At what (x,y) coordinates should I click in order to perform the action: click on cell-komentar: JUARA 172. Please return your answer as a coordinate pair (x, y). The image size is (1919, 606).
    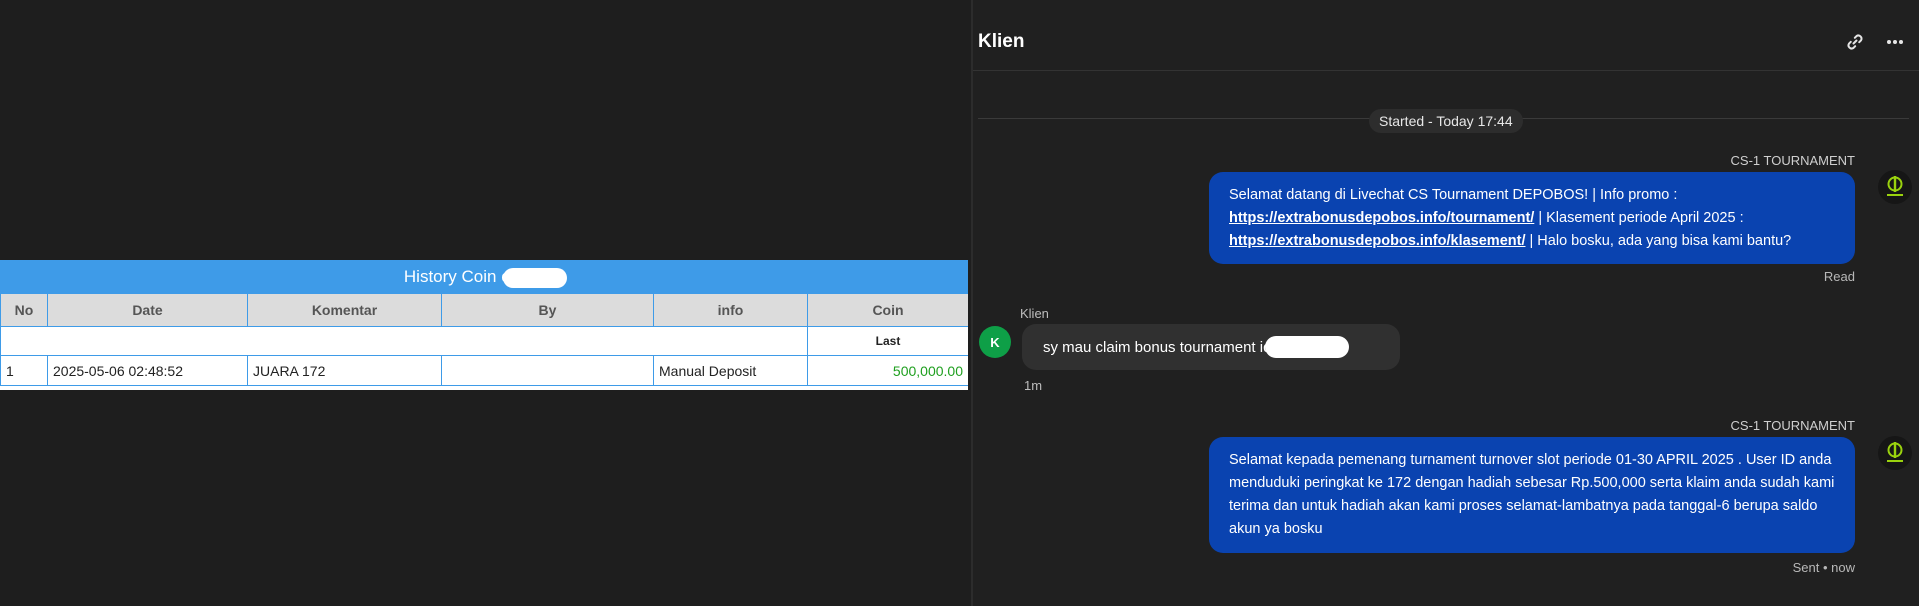
    Looking at the image, I should click on (344, 370).